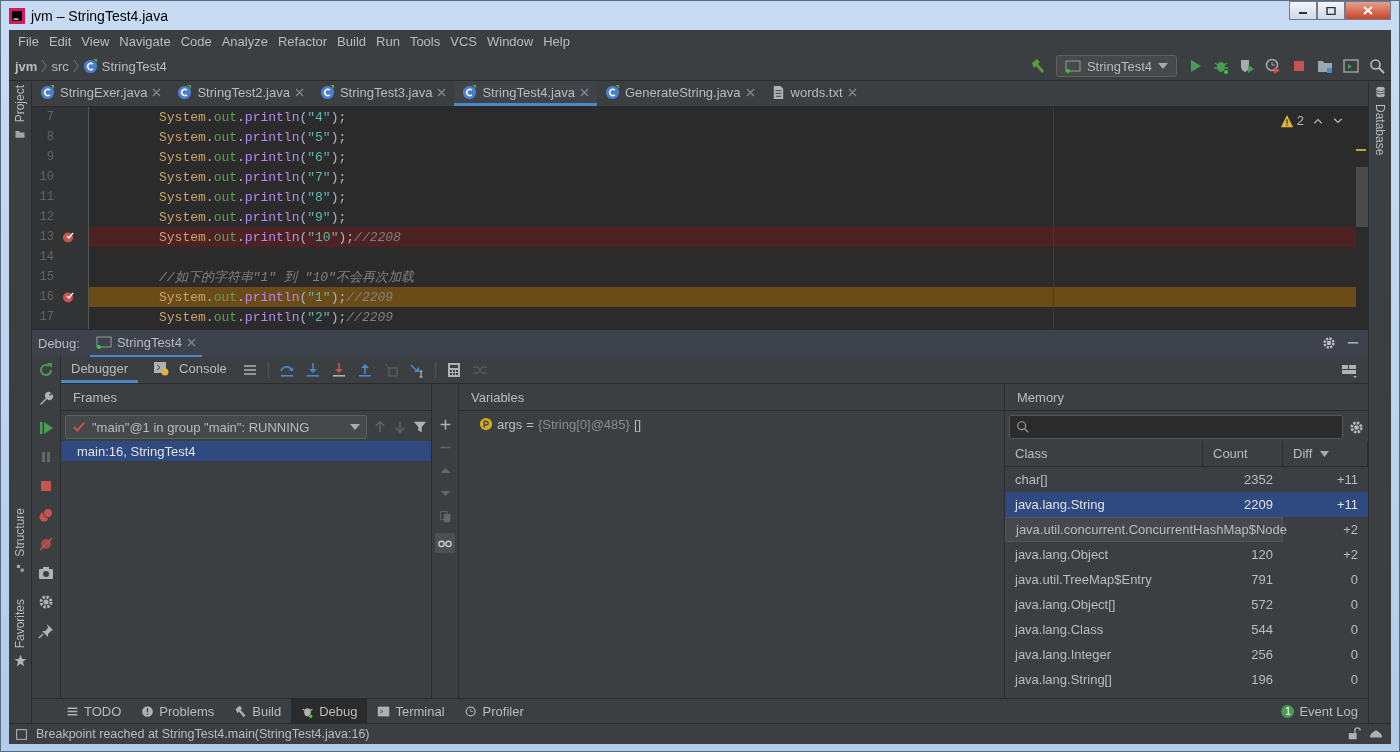 Image resolution: width=1400 pixels, height=752 pixels. What do you see at coordinates (420, 427) in the screenshot?
I see `filter-icon` at bounding box center [420, 427].